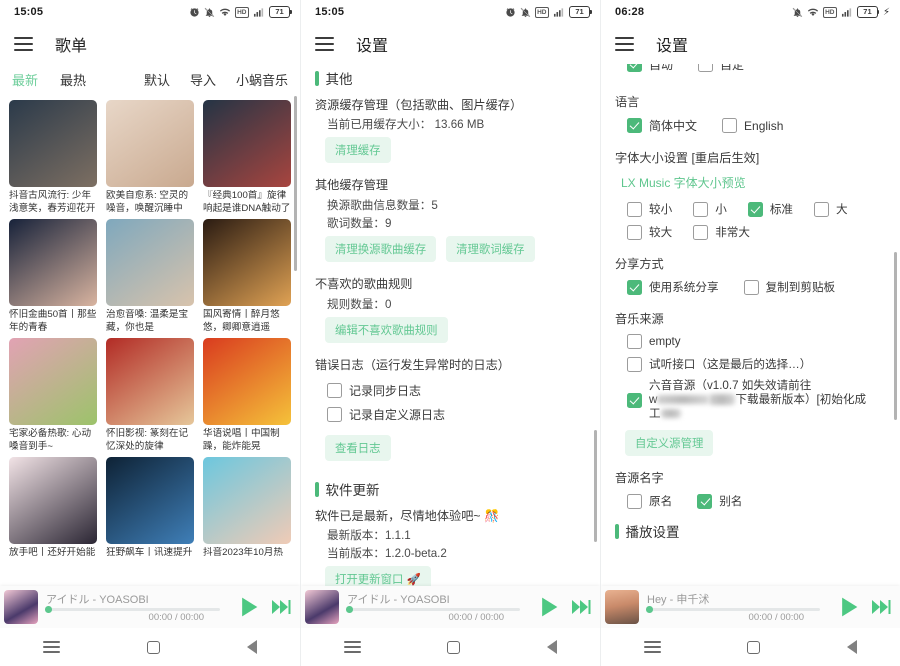 Image resolution: width=900 pixels, height=666 pixels. Describe the element at coordinates (701, 209) in the screenshot. I see `font-small-checkbox` at that location.